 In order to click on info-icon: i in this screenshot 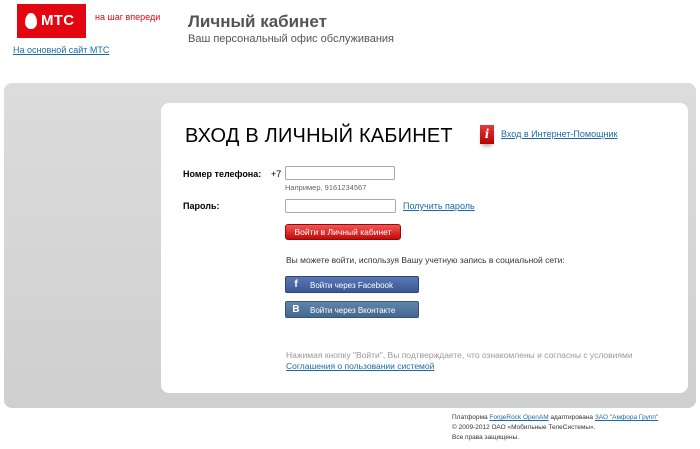, I will do `click(487, 134)`.